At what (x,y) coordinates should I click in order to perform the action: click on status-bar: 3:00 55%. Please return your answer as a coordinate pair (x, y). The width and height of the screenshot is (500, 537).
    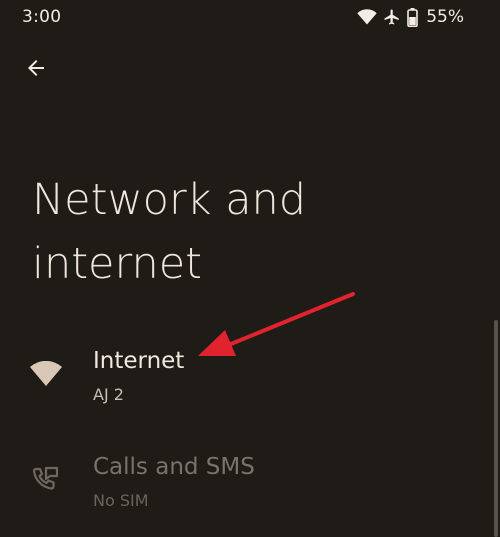
    Looking at the image, I should click on (250, 17).